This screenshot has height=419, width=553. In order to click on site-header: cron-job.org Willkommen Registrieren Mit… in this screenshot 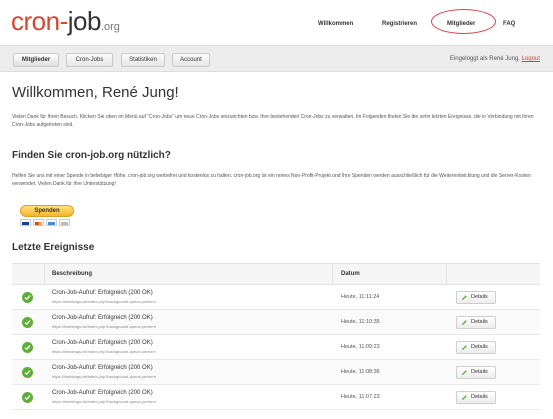, I will do `click(276, 22)`.